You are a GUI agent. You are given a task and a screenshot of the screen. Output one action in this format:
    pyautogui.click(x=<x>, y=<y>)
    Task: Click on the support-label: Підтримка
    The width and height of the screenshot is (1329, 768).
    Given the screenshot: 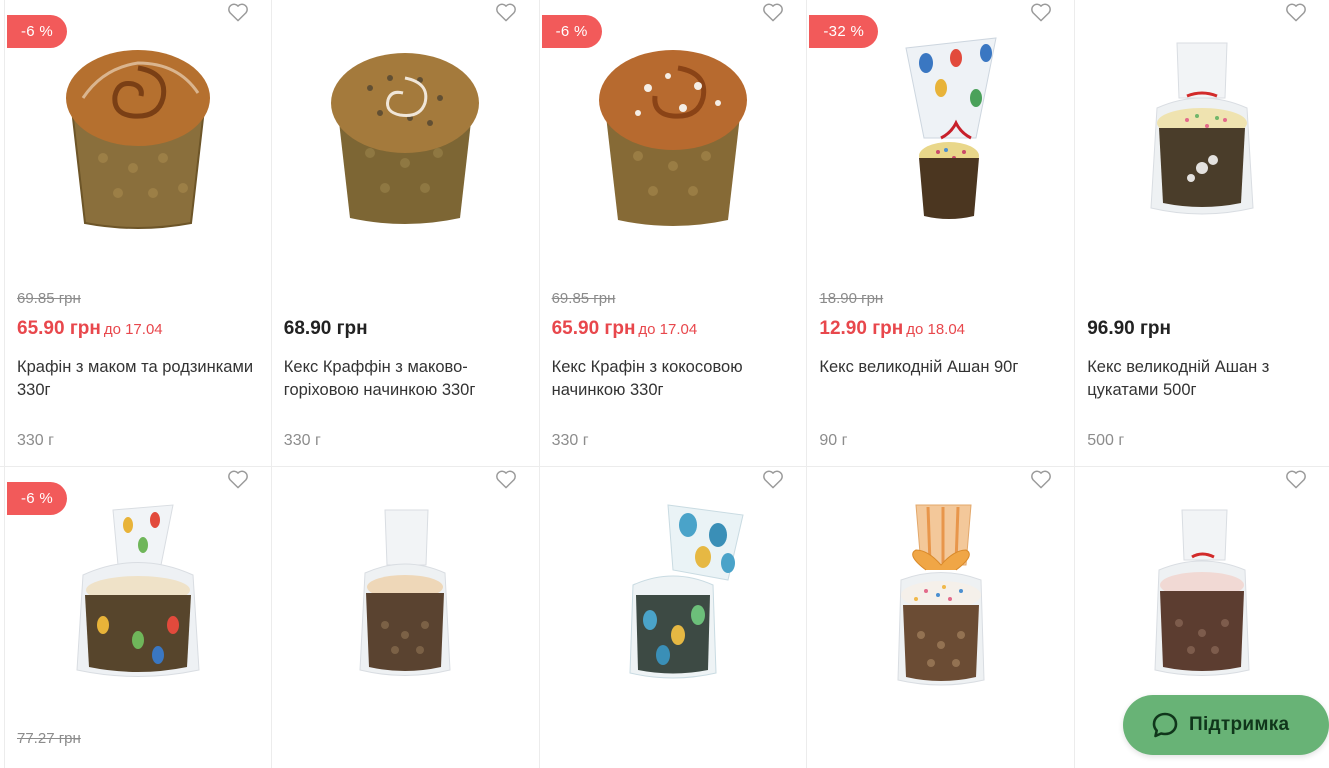 What is the action you would take?
    pyautogui.click(x=1239, y=724)
    